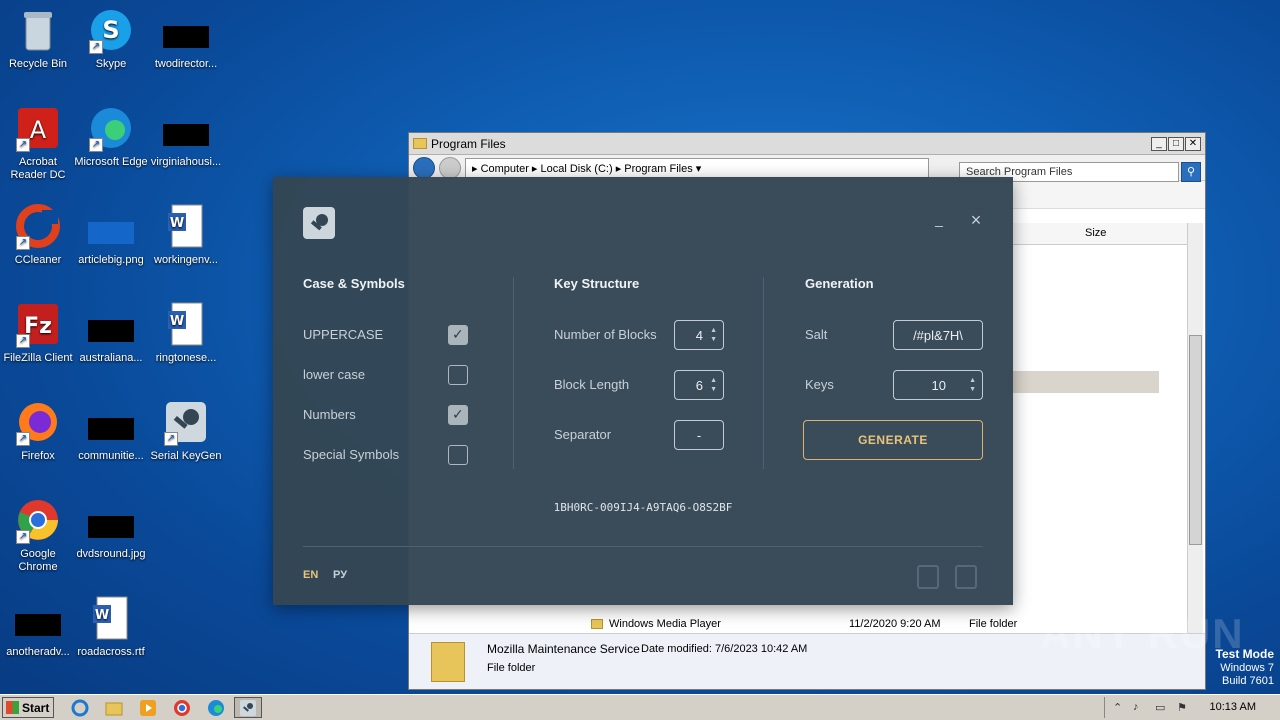 Image resolution: width=1280 pixels, height=720 pixels. Describe the element at coordinates (310, 575) in the screenshot. I see `language-en: EN` at that location.